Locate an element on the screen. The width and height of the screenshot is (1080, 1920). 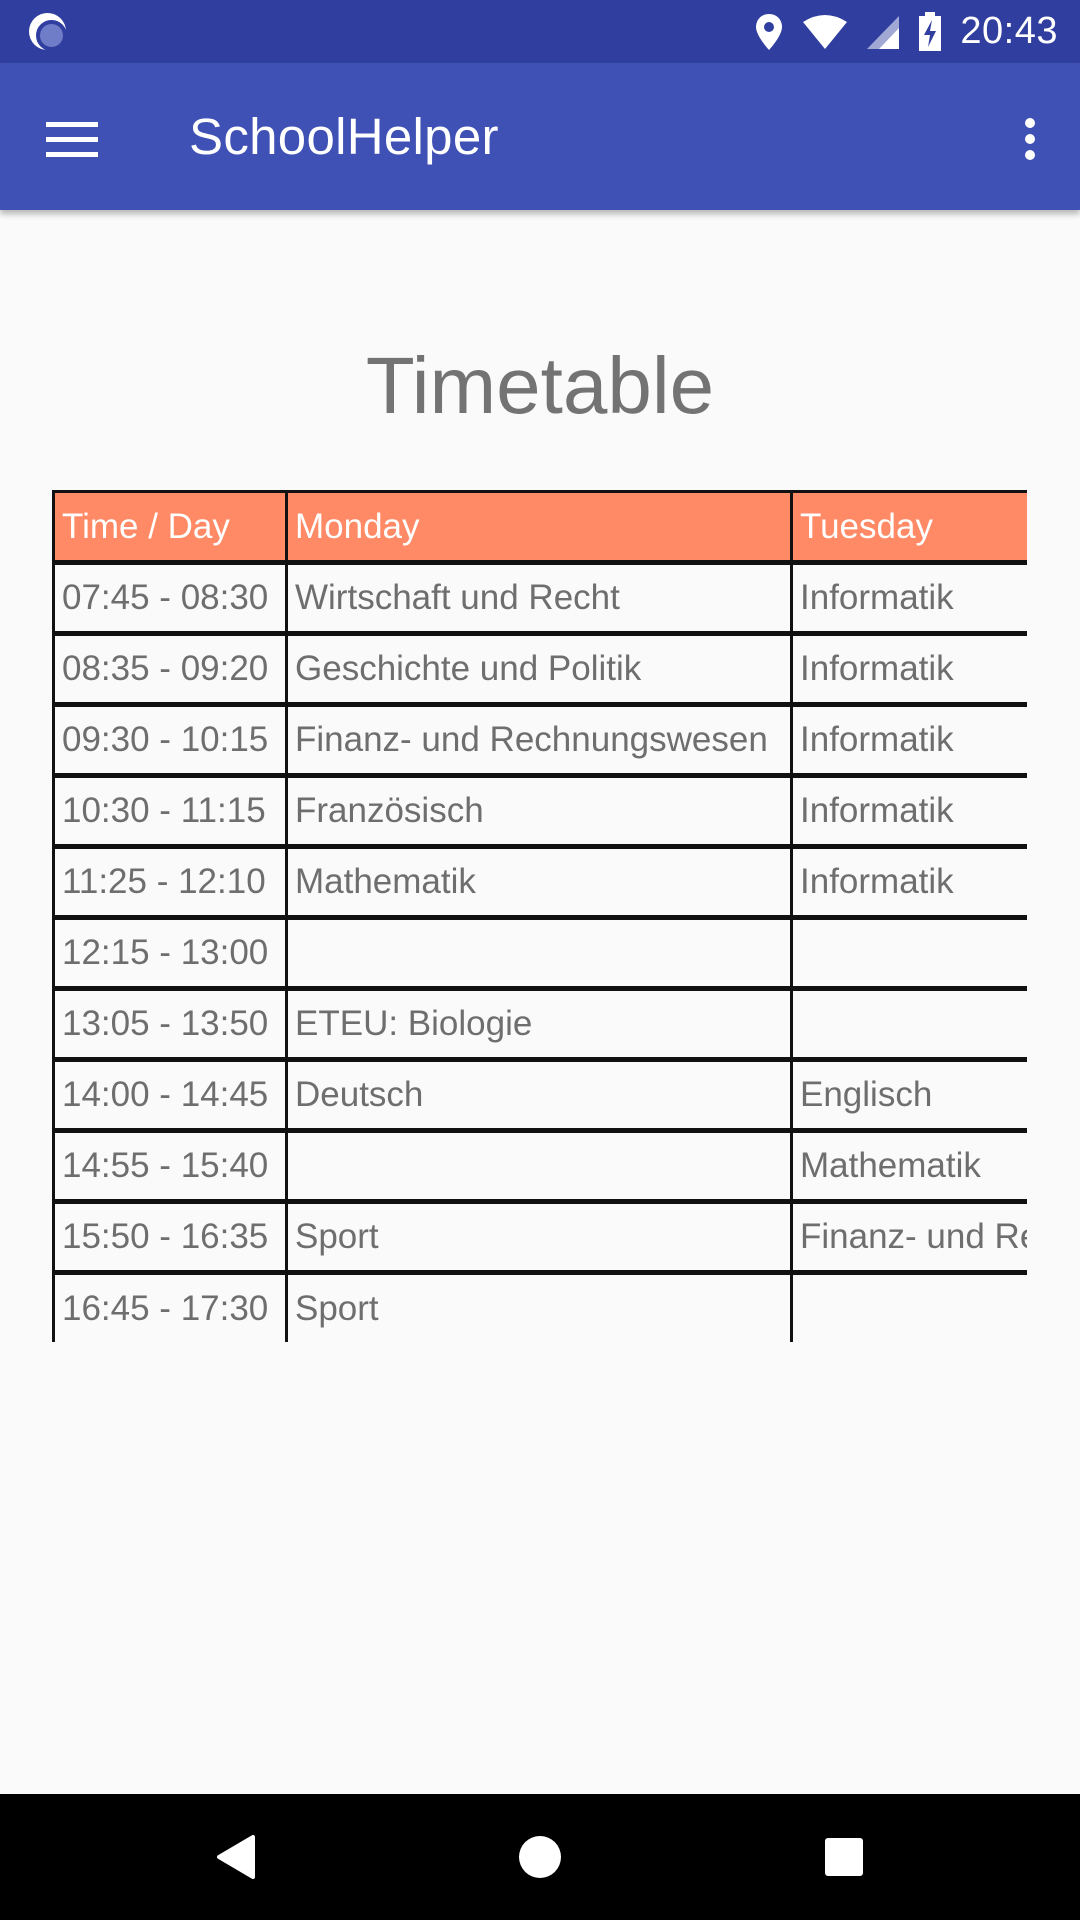
table-row: 14:55 - 15:40 Mathematik is located at coordinates (539, 1165).